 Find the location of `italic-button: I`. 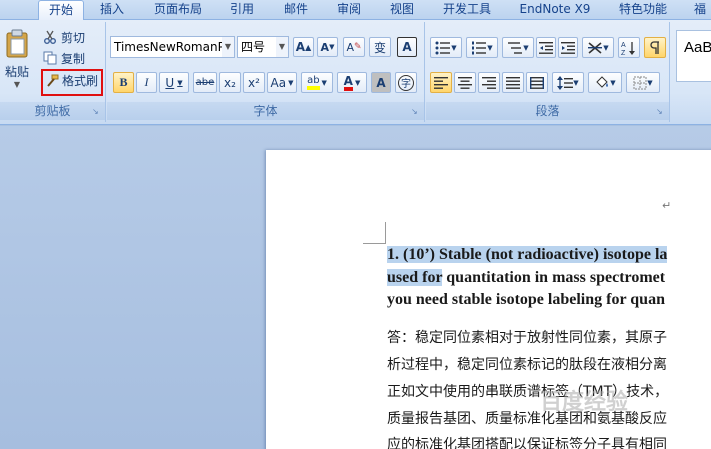

italic-button: I is located at coordinates (146, 82).